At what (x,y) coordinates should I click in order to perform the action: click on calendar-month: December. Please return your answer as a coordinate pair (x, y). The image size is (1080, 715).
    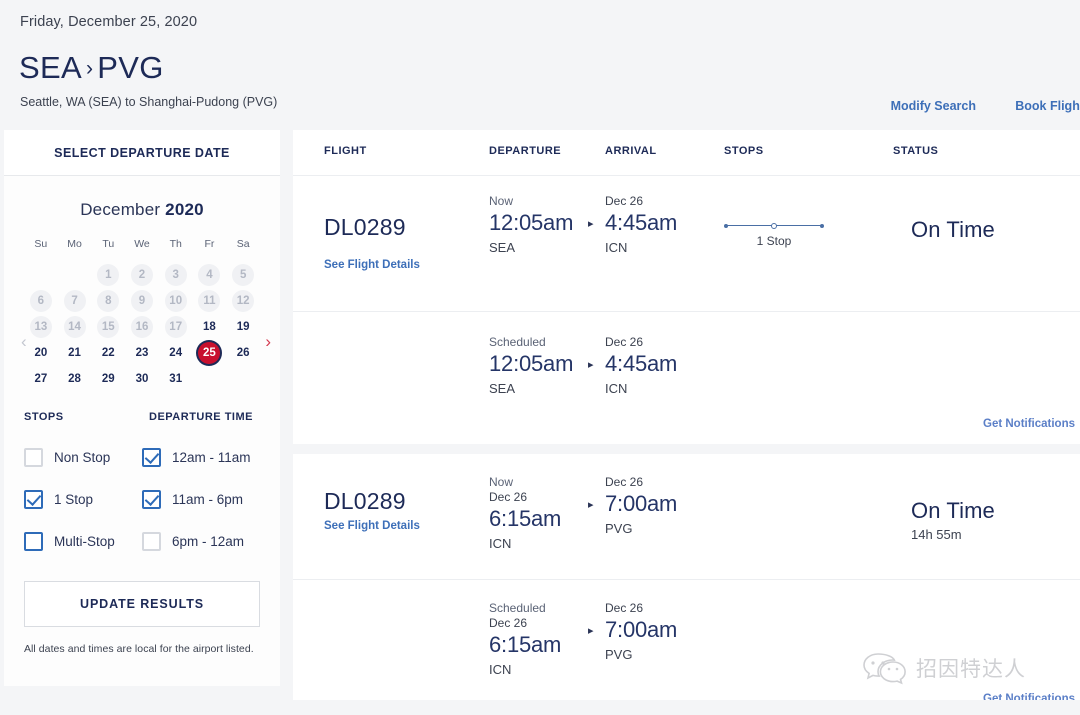
    Looking at the image, I should click on (120, 209).